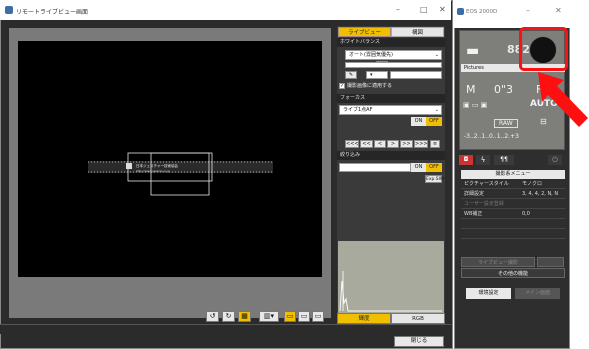 Image resolution: width=589 pixels, height=349 pixels. Describe the element at coordinates (513, 204) in the screenshot. I see `menu-row-user-register: ユーザー設定登録` at that location.